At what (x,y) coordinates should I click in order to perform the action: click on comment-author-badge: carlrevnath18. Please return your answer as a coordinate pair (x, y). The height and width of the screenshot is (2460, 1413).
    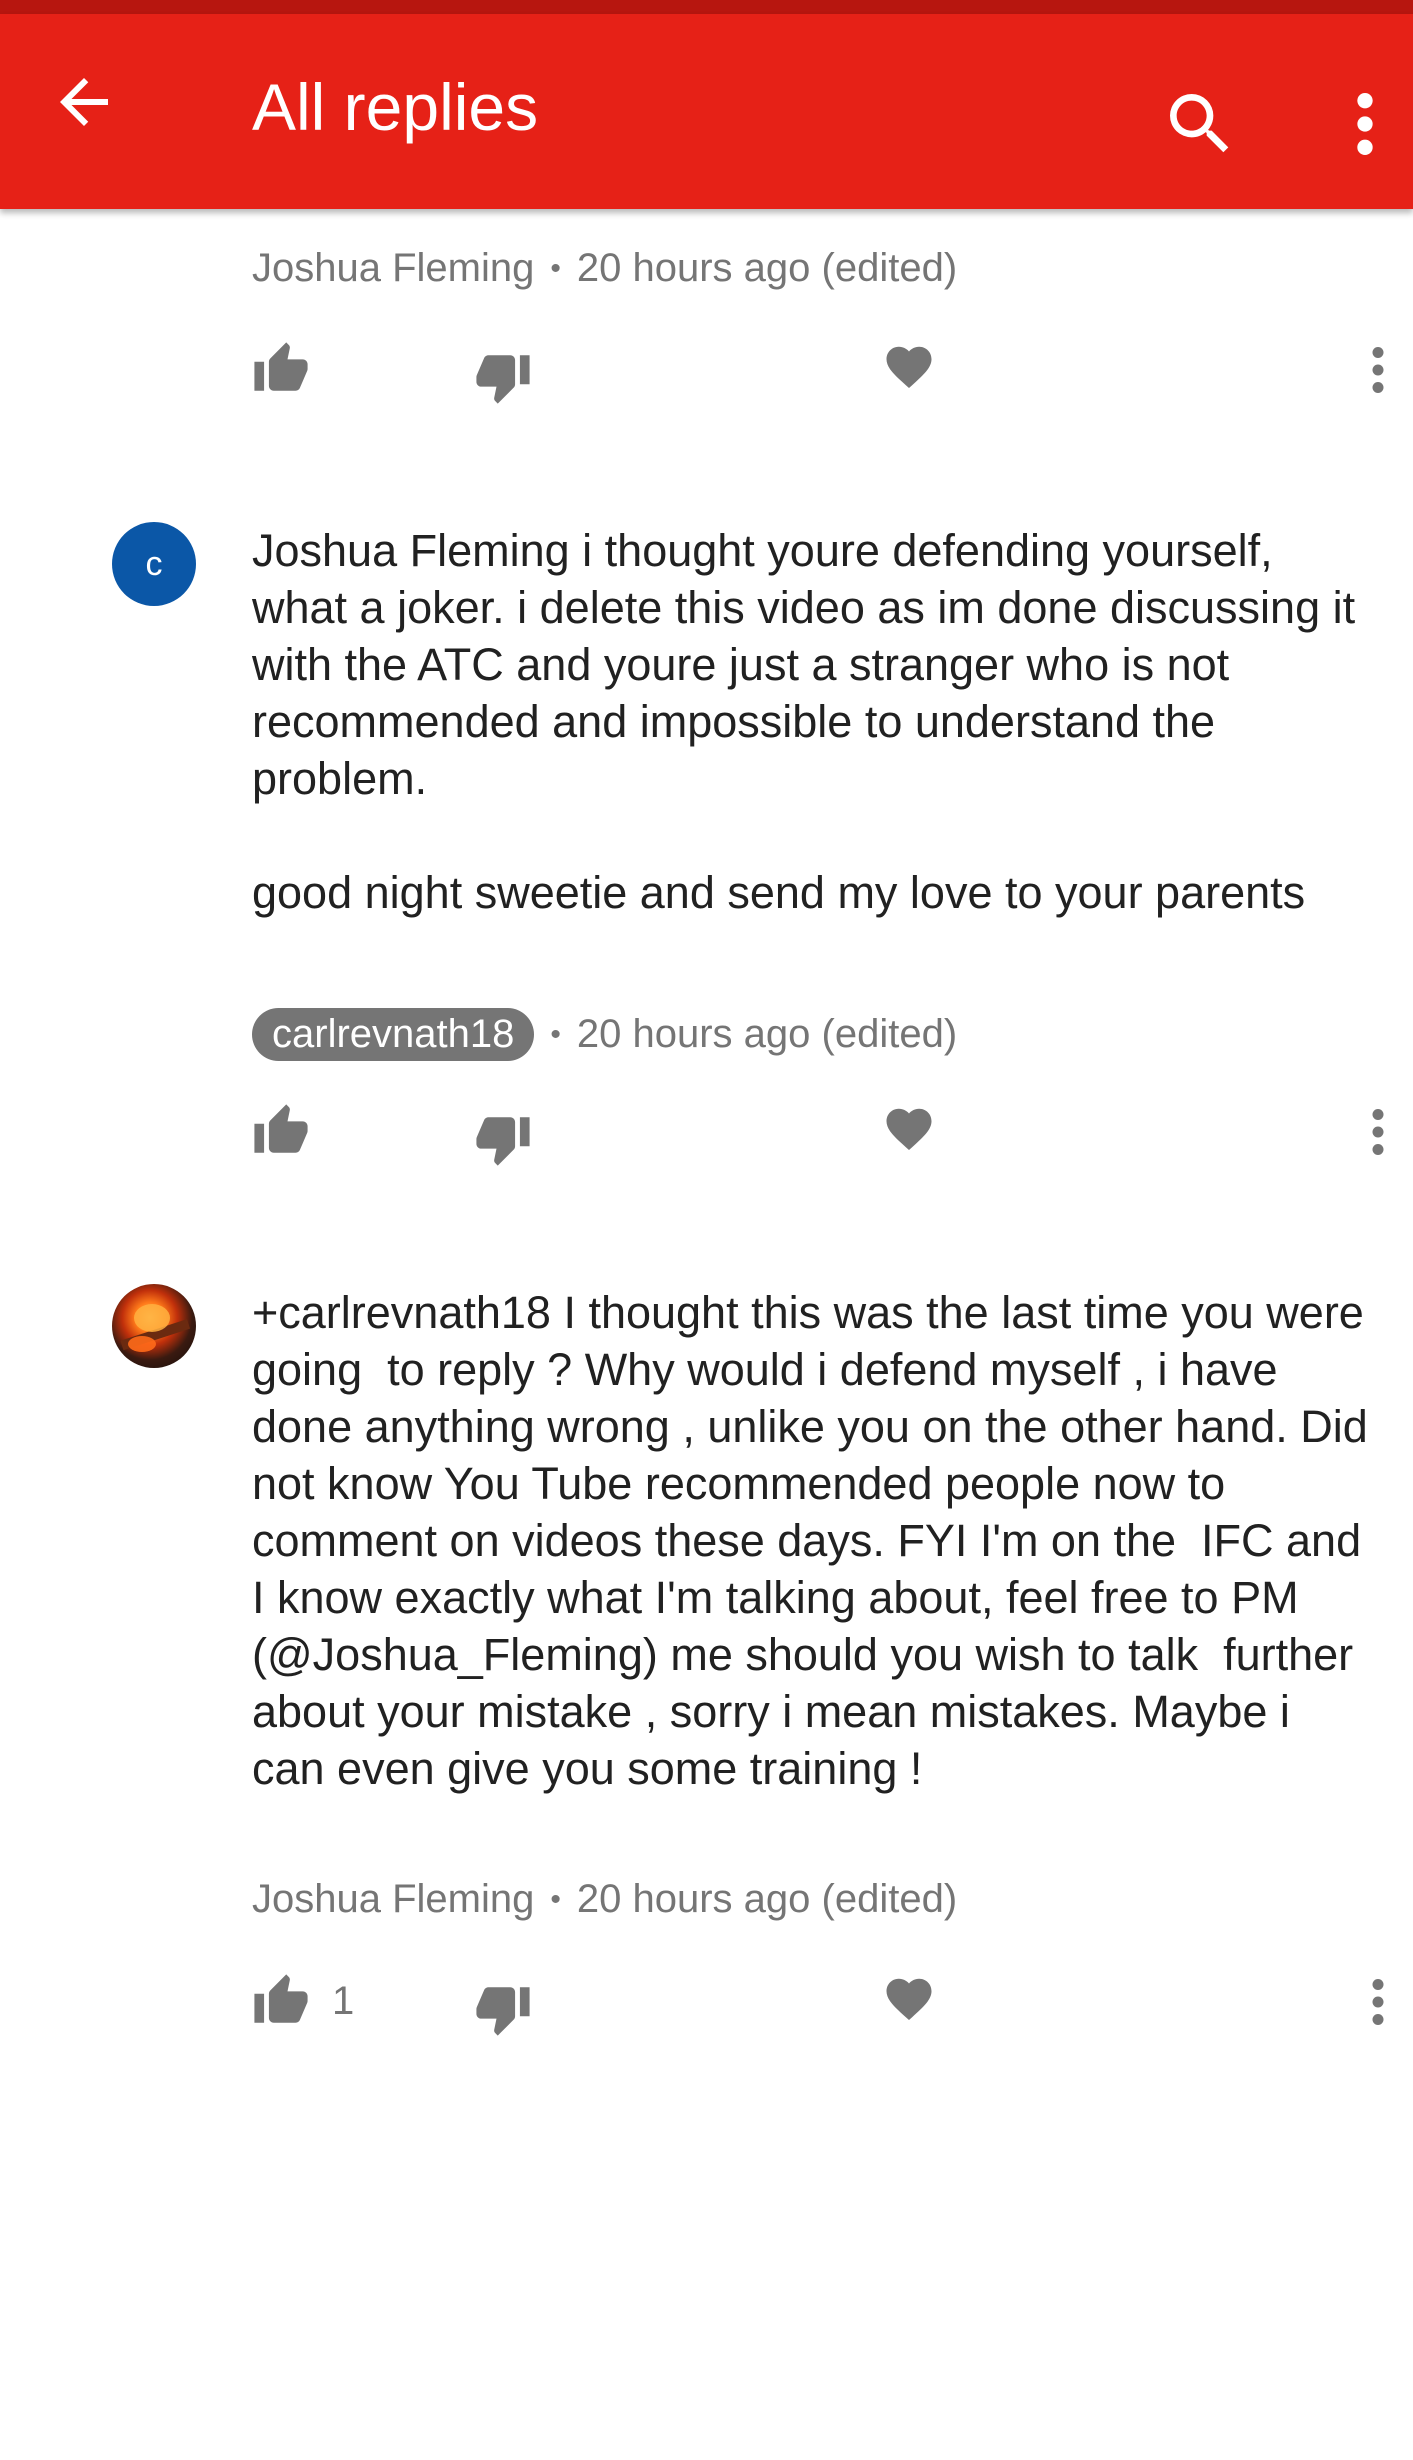
    Looking at the image, I should click on (393, 1034).